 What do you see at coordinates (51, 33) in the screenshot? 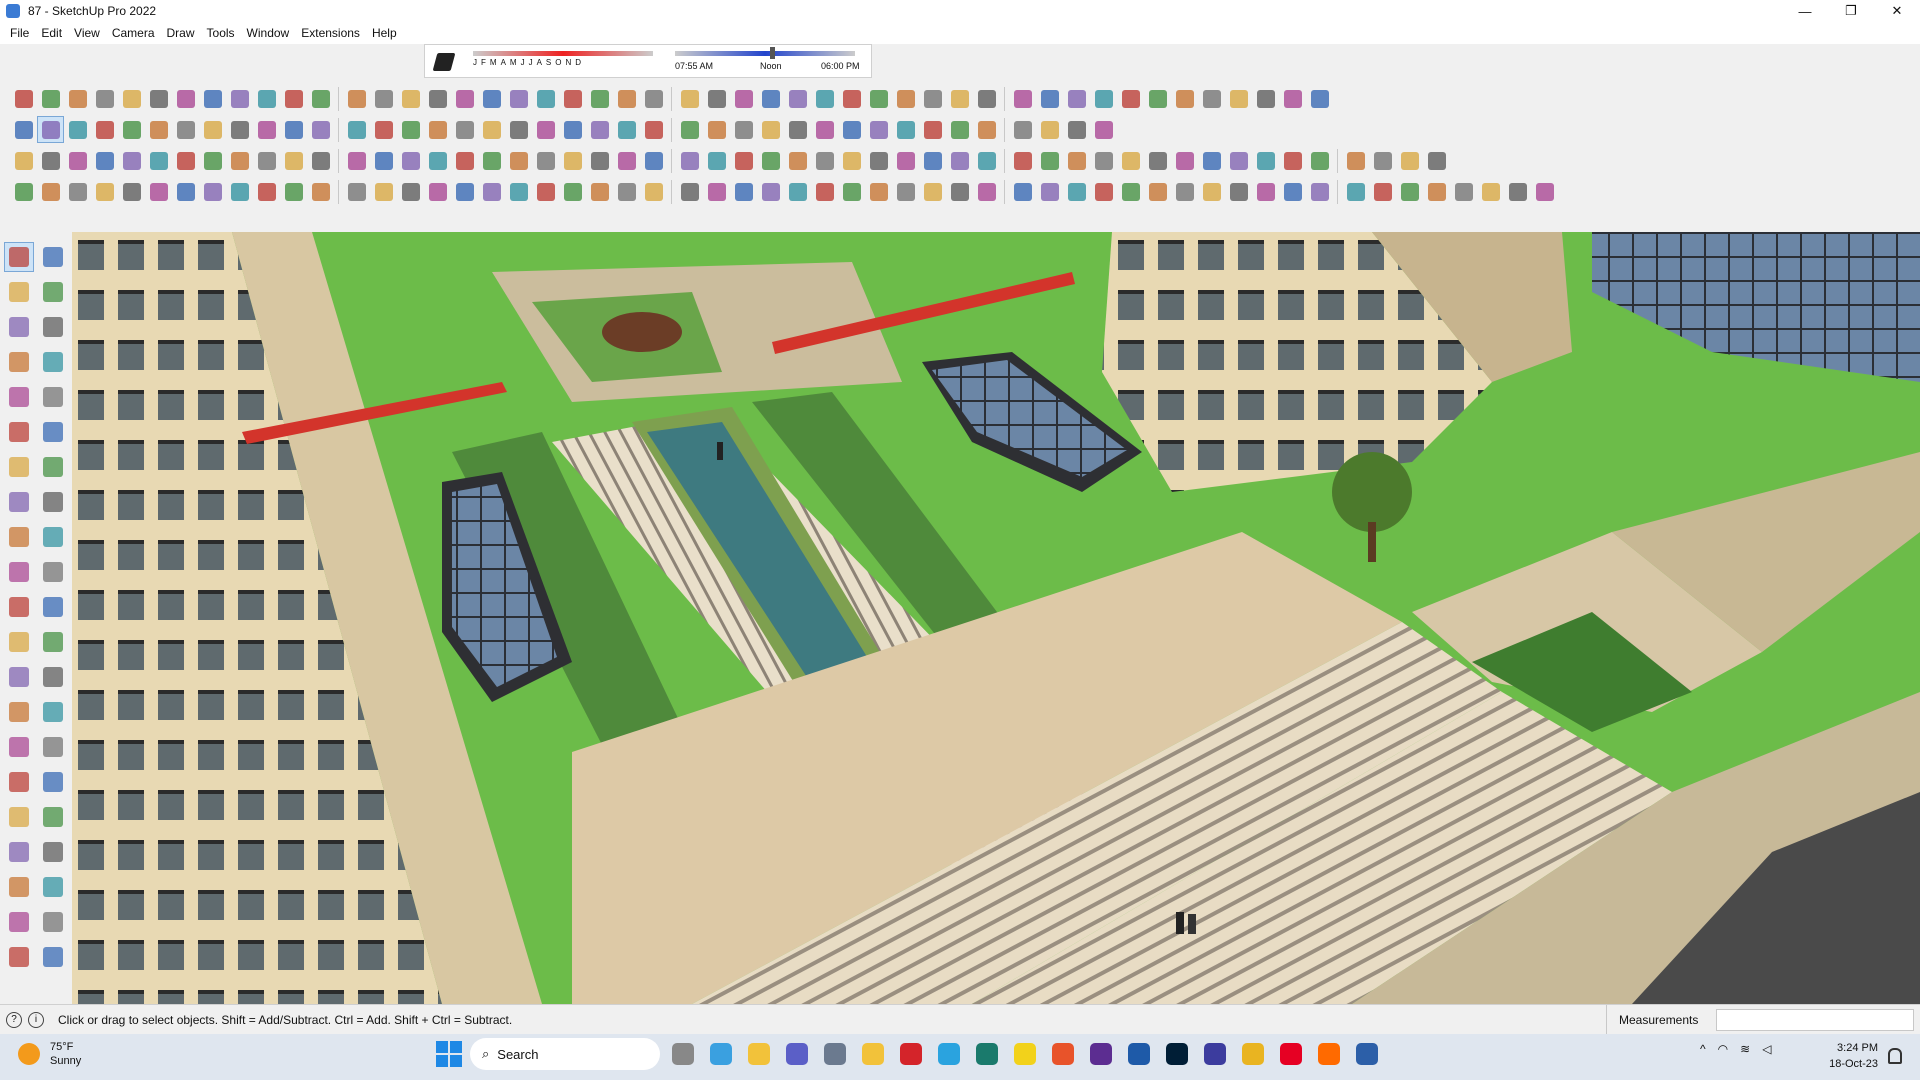
I see `menu-edit: Edit` at bounding box center [51, 33].